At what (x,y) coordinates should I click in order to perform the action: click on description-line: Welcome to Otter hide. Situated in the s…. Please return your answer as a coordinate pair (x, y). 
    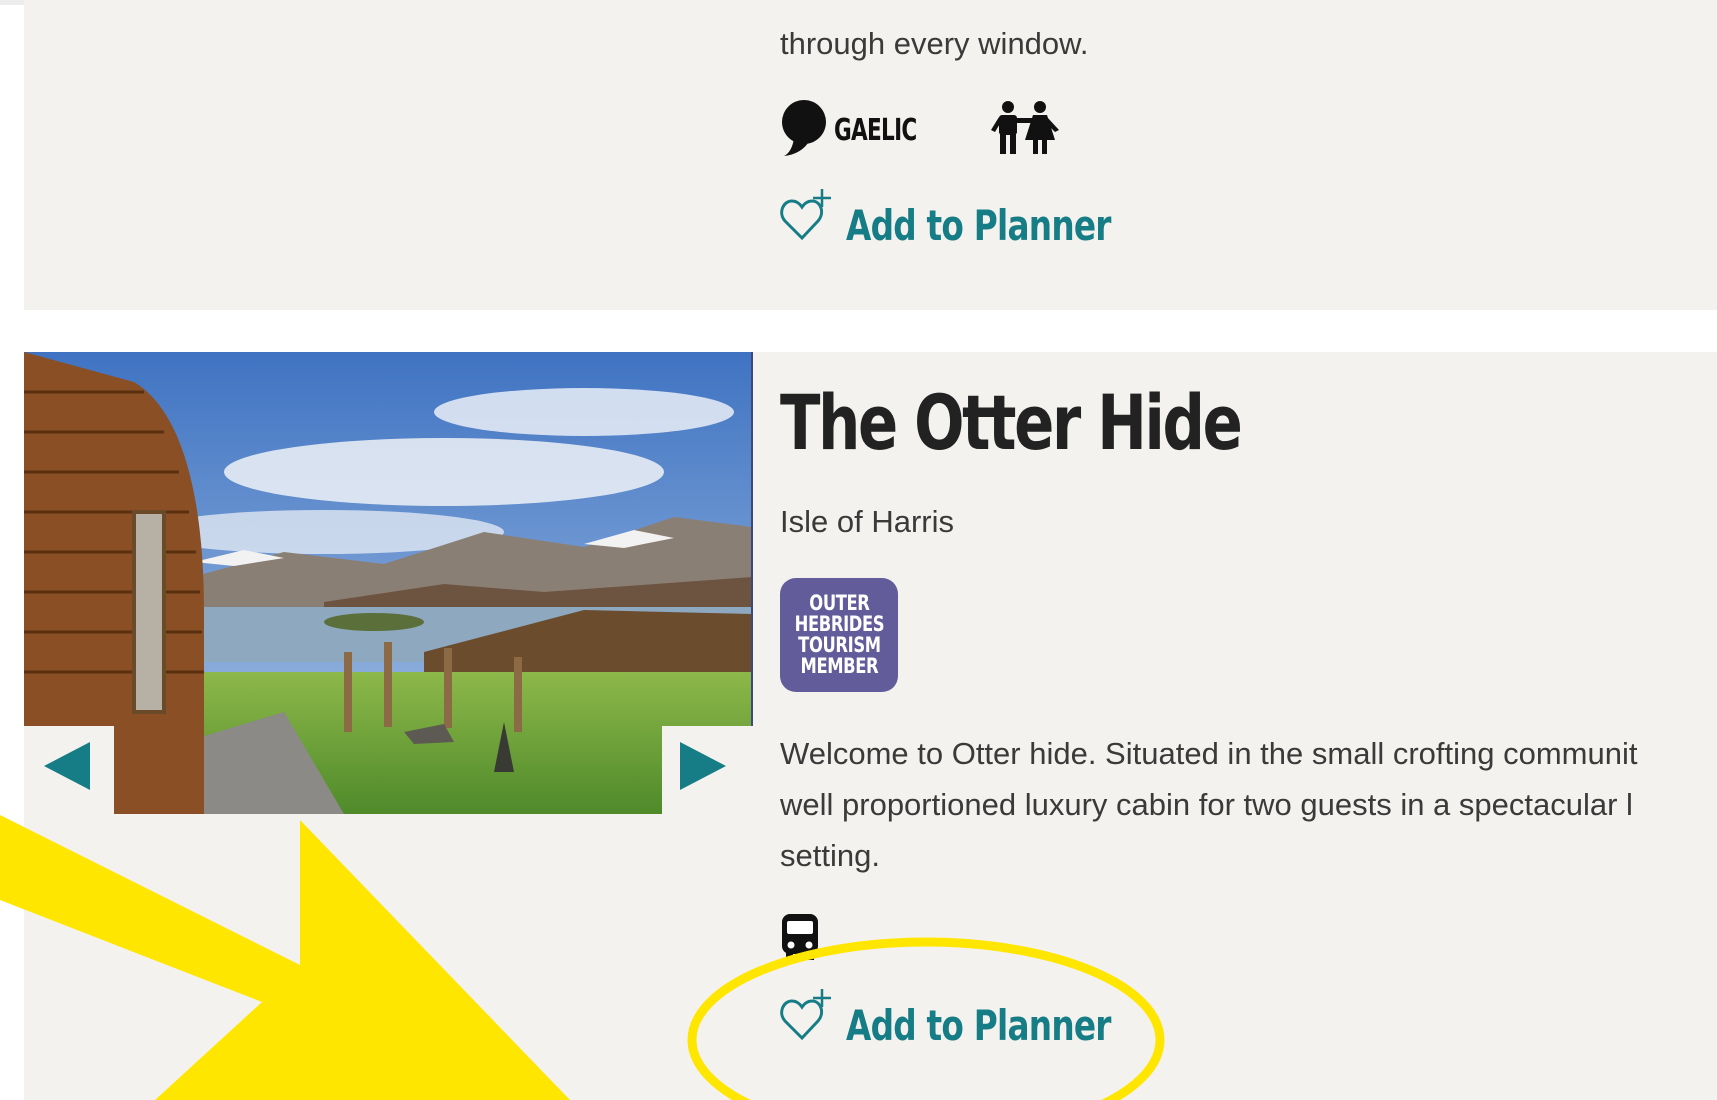
    Looking at the image, I should click on (1209, 753).